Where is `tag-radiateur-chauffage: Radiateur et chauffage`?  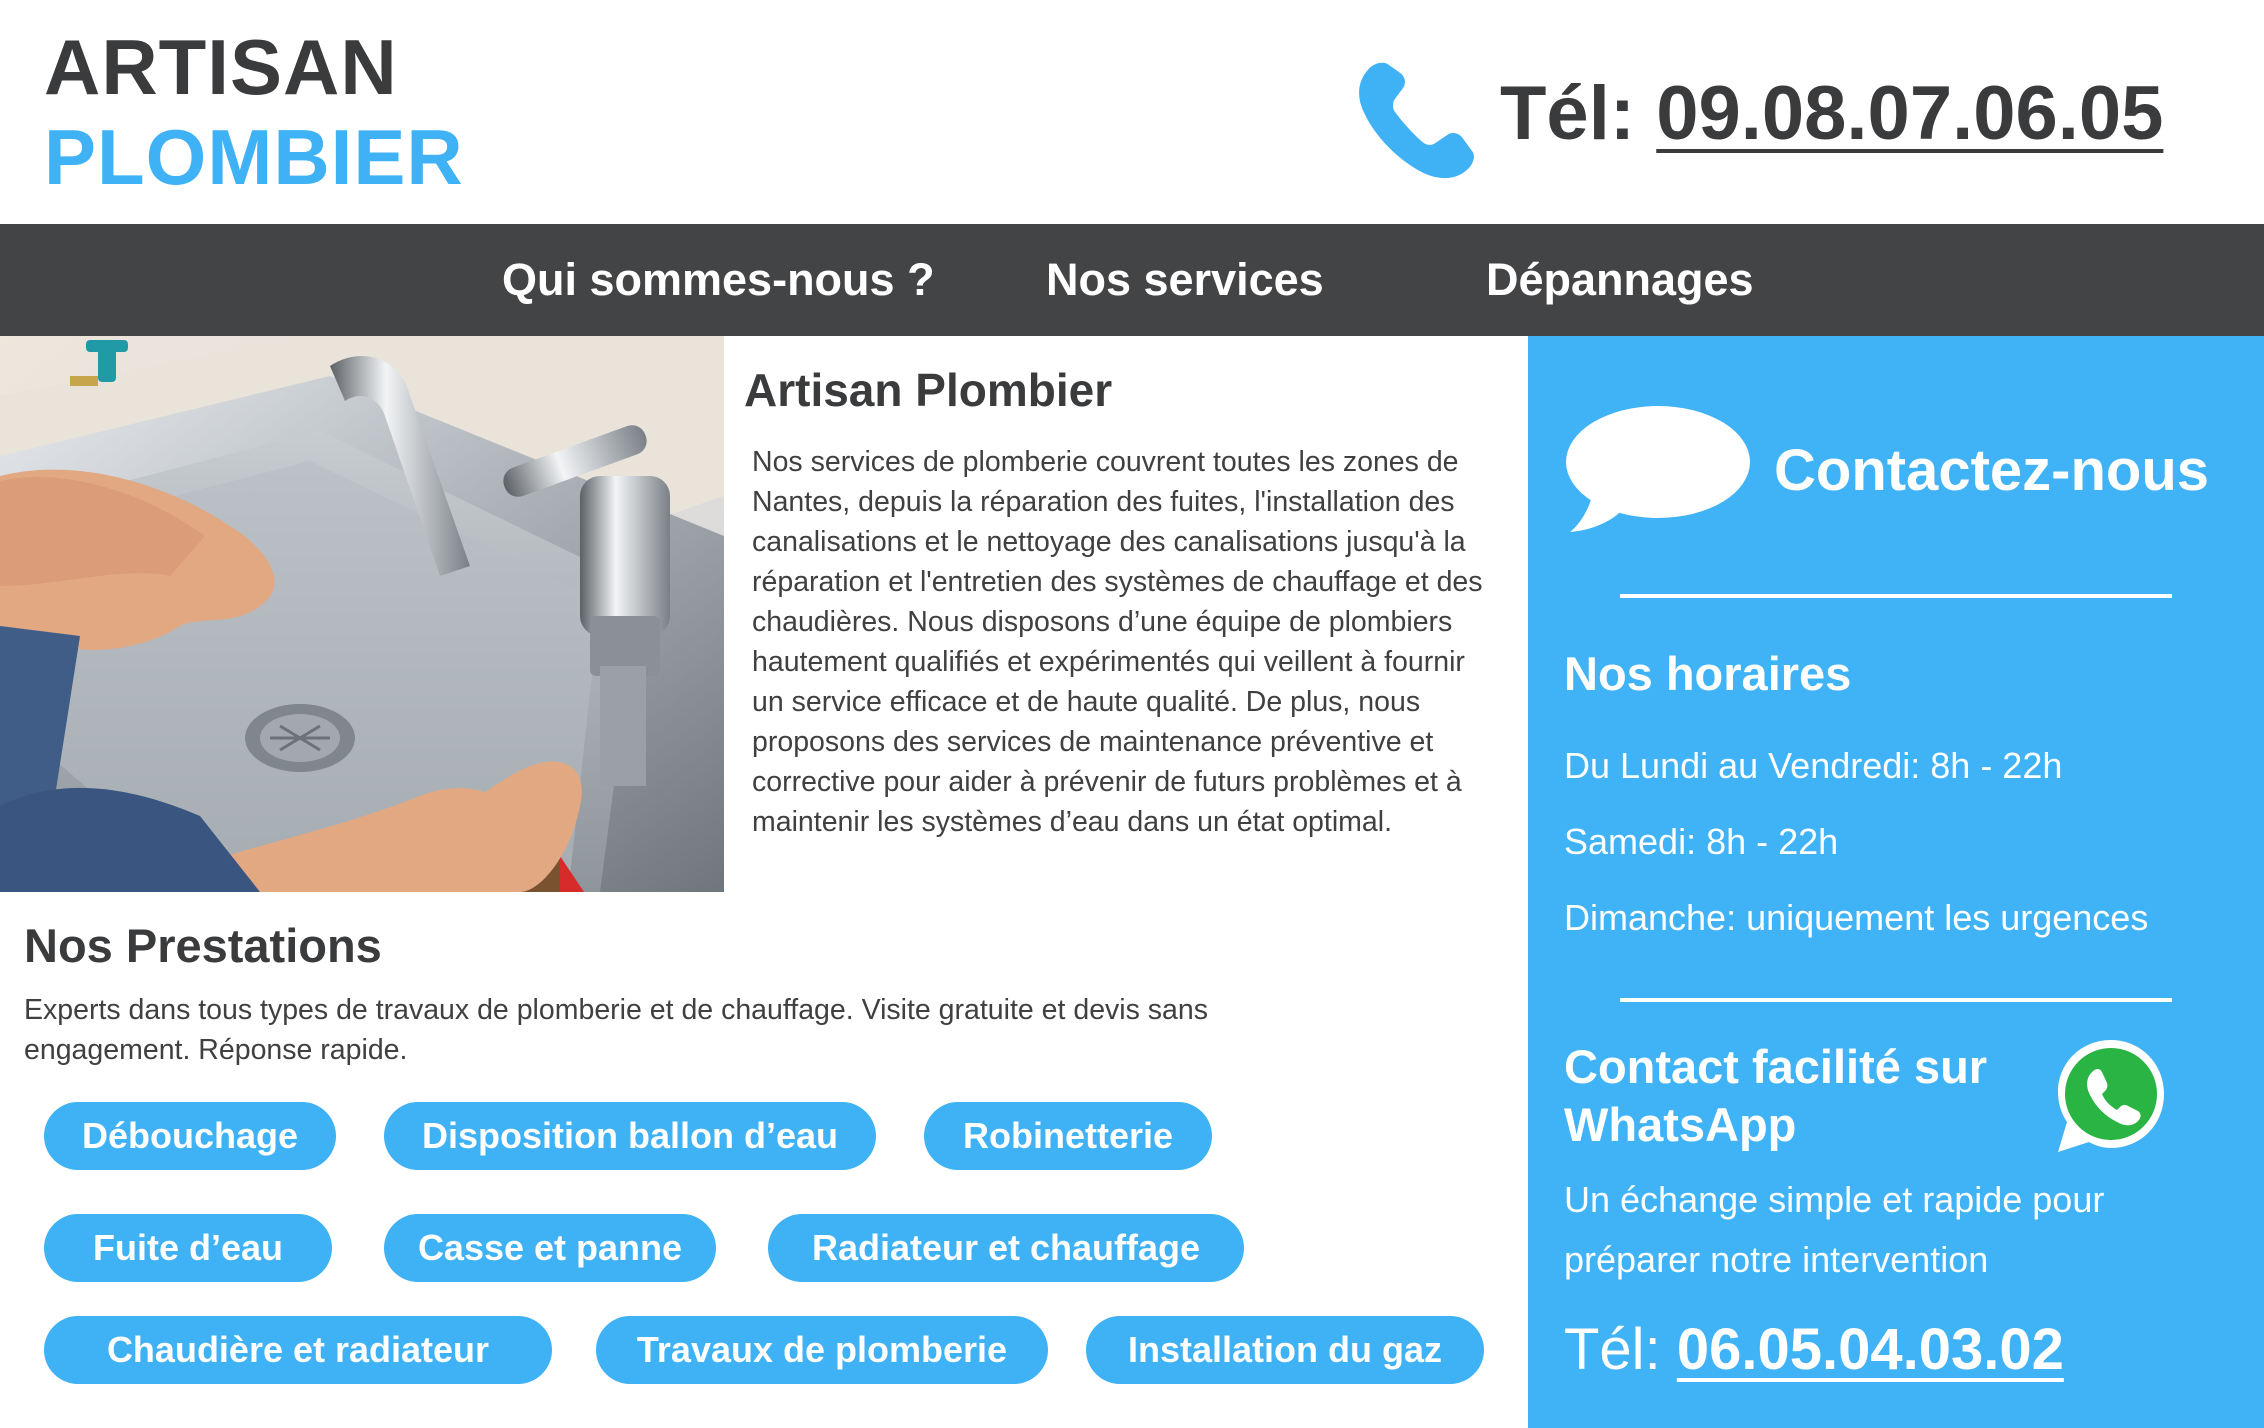 tag-radiateur-chauffage: Radiateur et chauffage is located at coordinates (1006, 1248).